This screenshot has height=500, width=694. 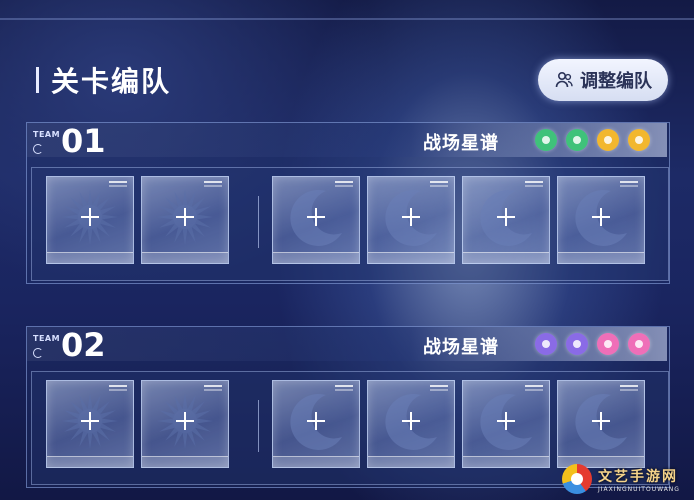 I want to click on team-header: TEAM 01 战场星谱, so click(x=347, y=141).